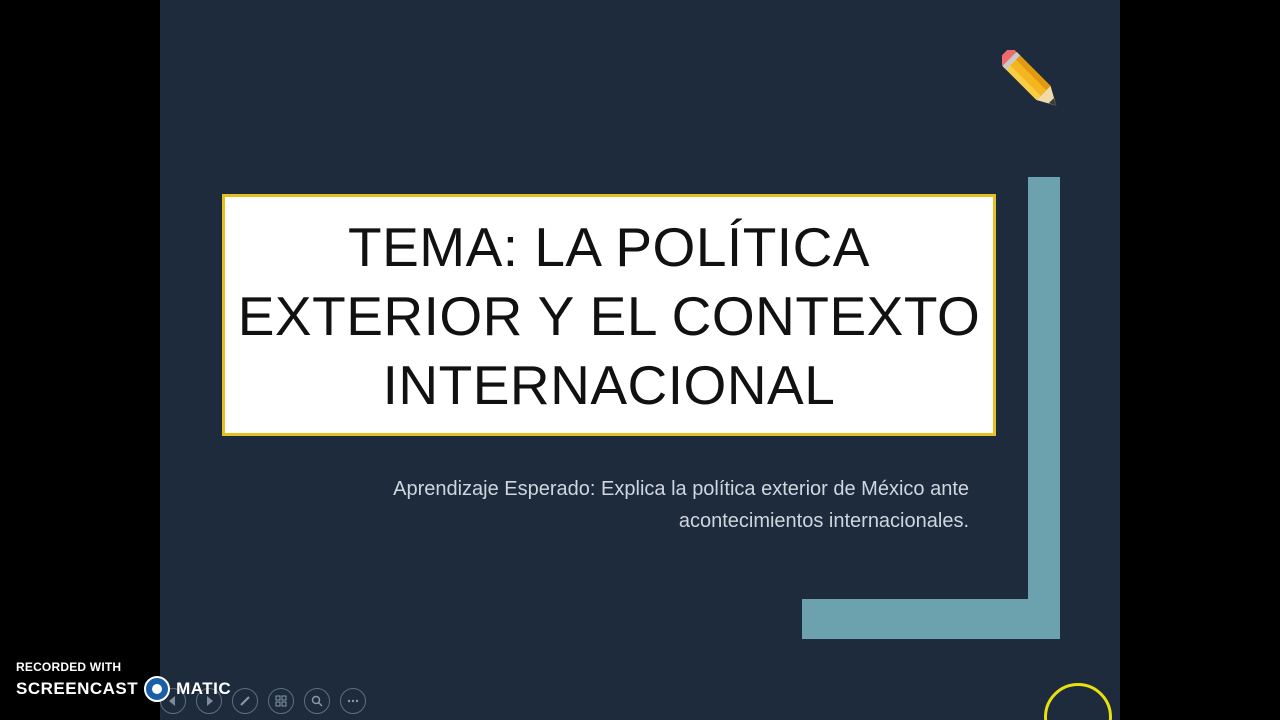 Image resolution: width=1280 pixels, height=720 pixels. Describe the element at coordinates (609, 384) in the screenshot. I see `title-line: INTERNACIONAL` at that location.